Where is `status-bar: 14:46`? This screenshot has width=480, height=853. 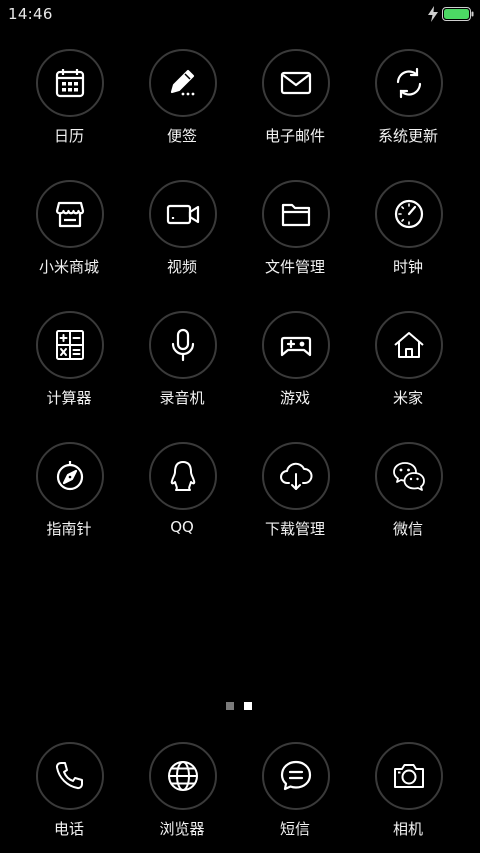
status-bar: 14:46 is located at coordinates (240, 14).